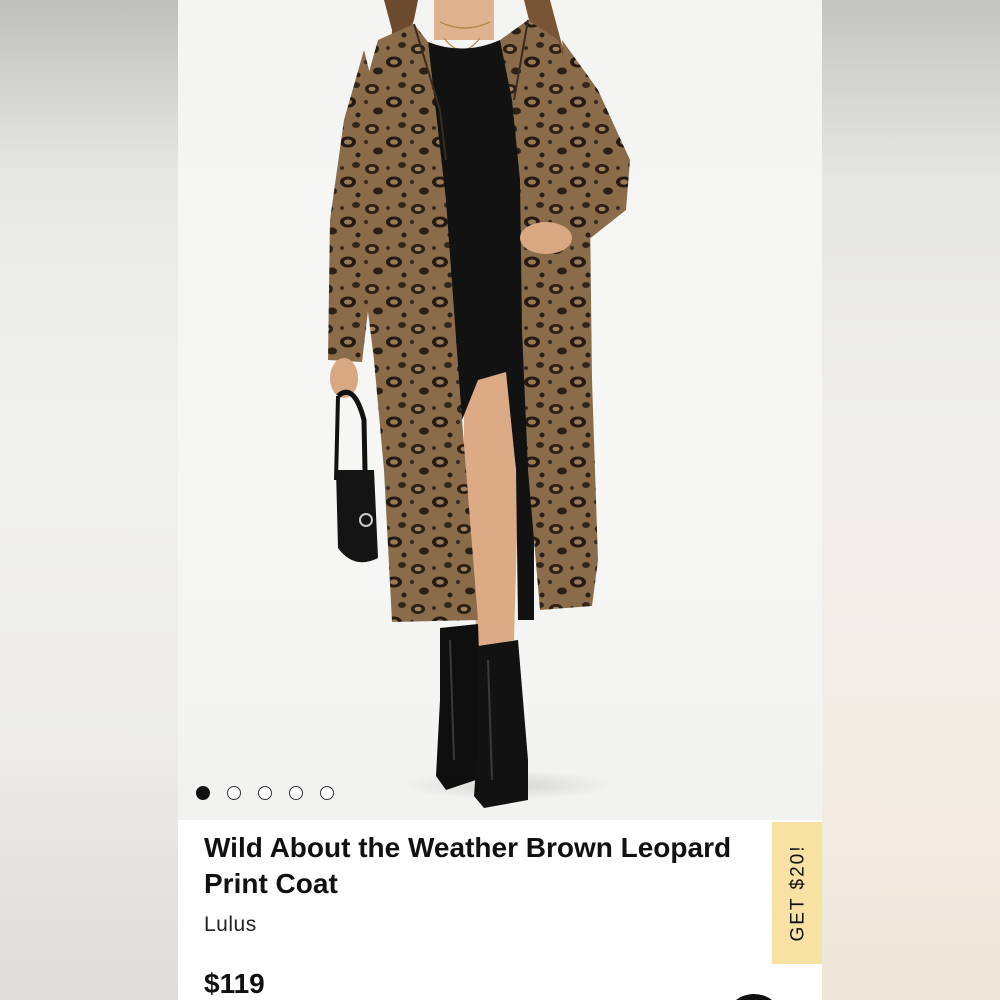 This screenshot has width=1000, height=1000. What do you see at coordinates (468, 847) in the screenshot?
I see `product-title-line-1: Wild About the Weather Brown Leopard` at bounding box center [468, 847].